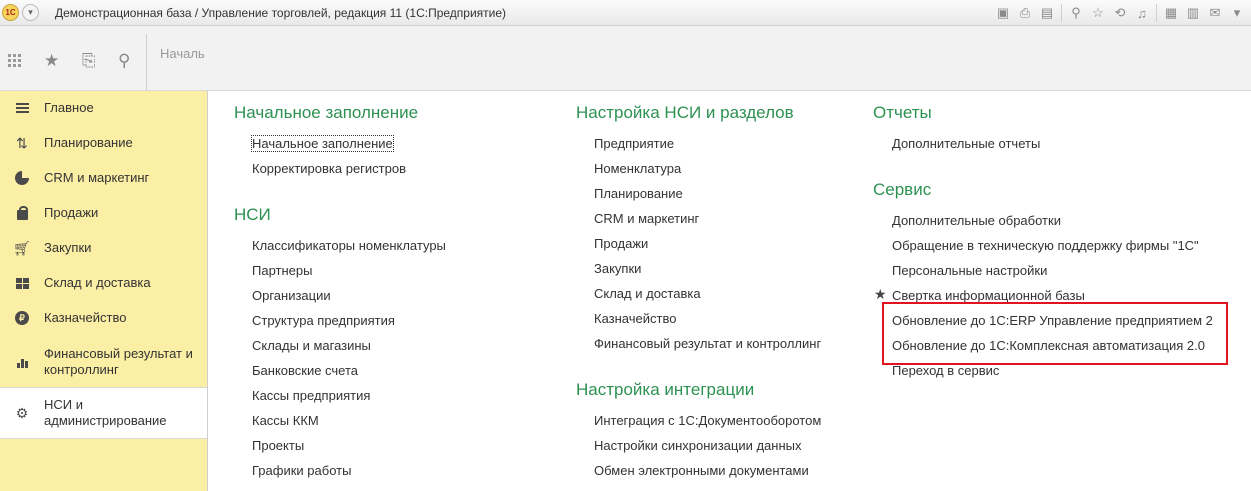 The width and height of the screenshot is (1251, 491). I want to click on nav-link: Переход в сервис, so click(945, 370).